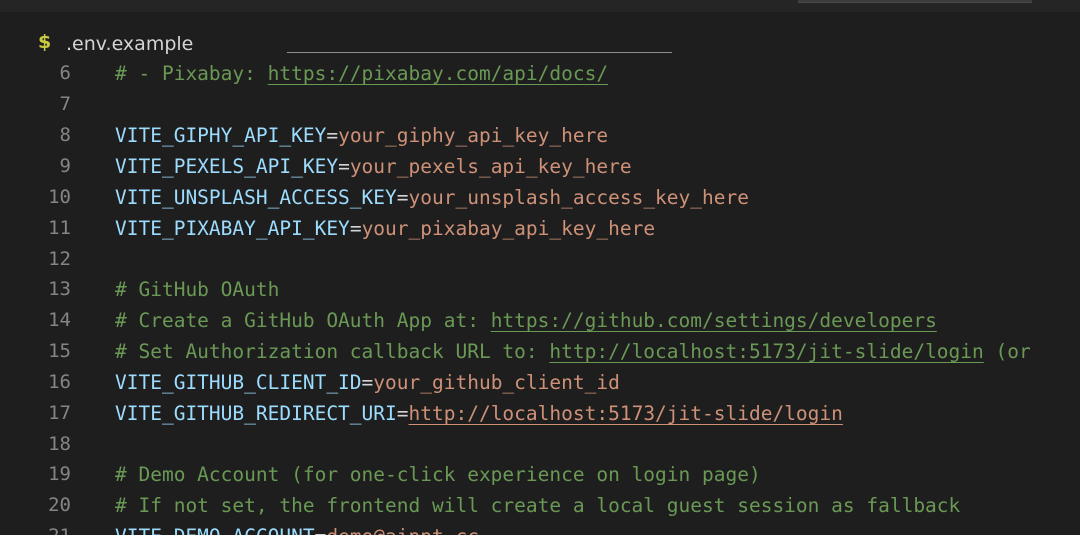 Image resolution: width=1080 pixels, height=535 pixels. Describe the element at coordinates (59, 289) in the screenshot. I see `line-number: 13` at that location.